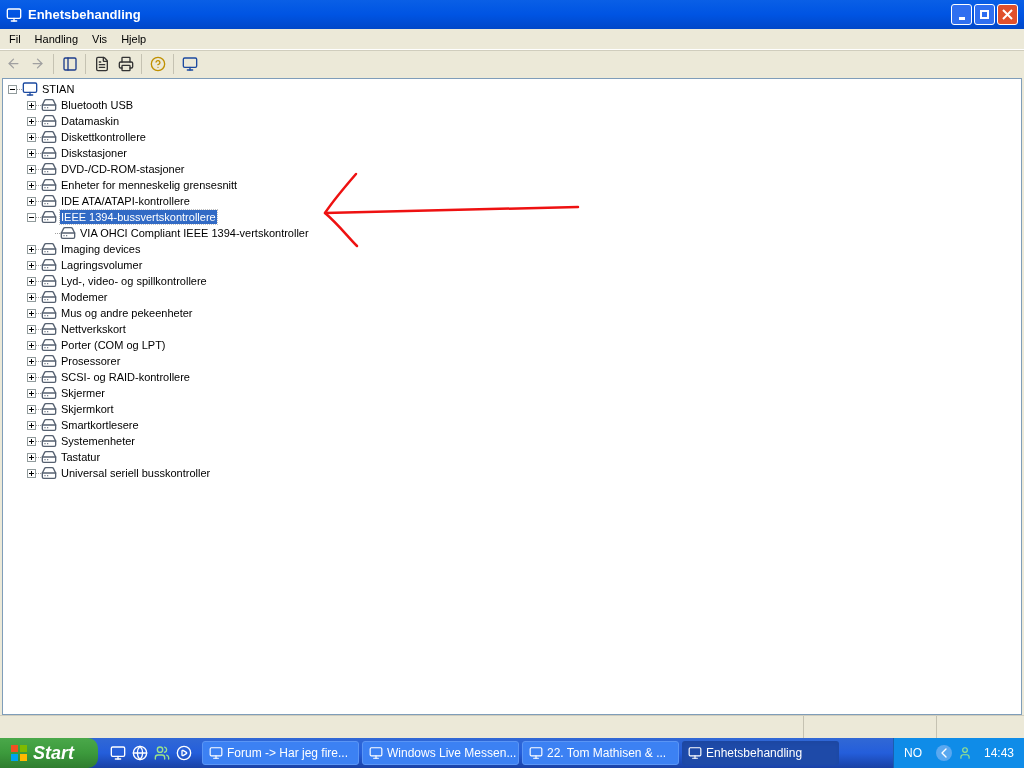  Describe the element at coordinates (912, 753) in the screenshot. I see `language-indicator: NO` at that location.